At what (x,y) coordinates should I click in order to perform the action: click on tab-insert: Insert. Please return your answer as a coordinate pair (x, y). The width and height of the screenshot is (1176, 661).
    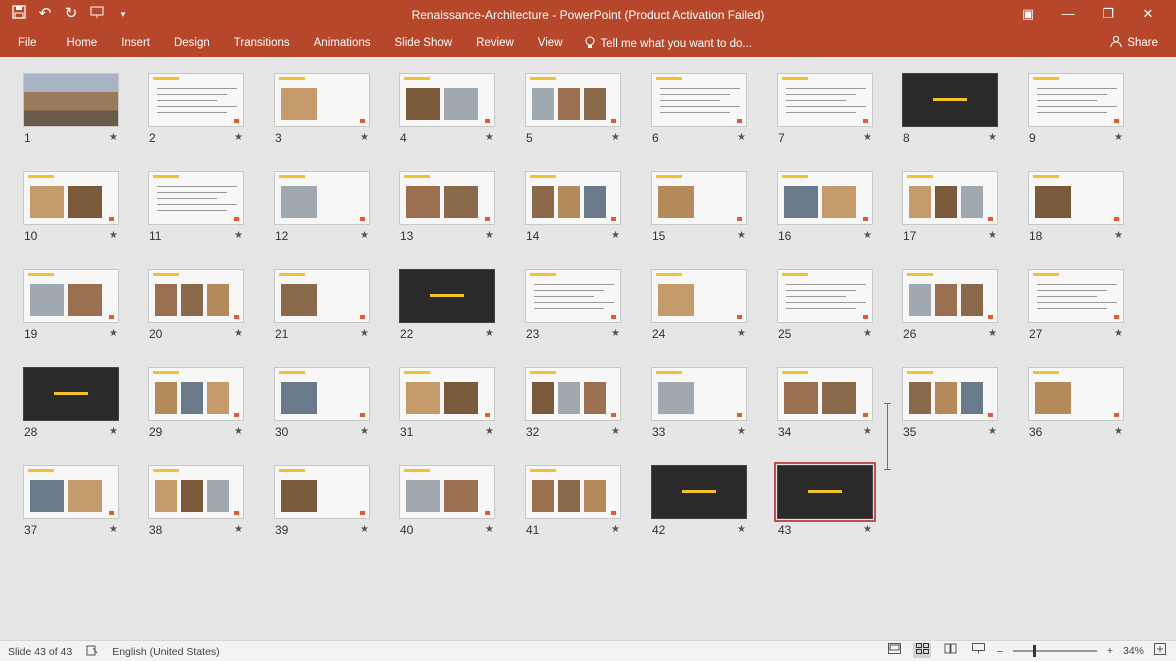
    Looking at the image, I should click on (135, 43).